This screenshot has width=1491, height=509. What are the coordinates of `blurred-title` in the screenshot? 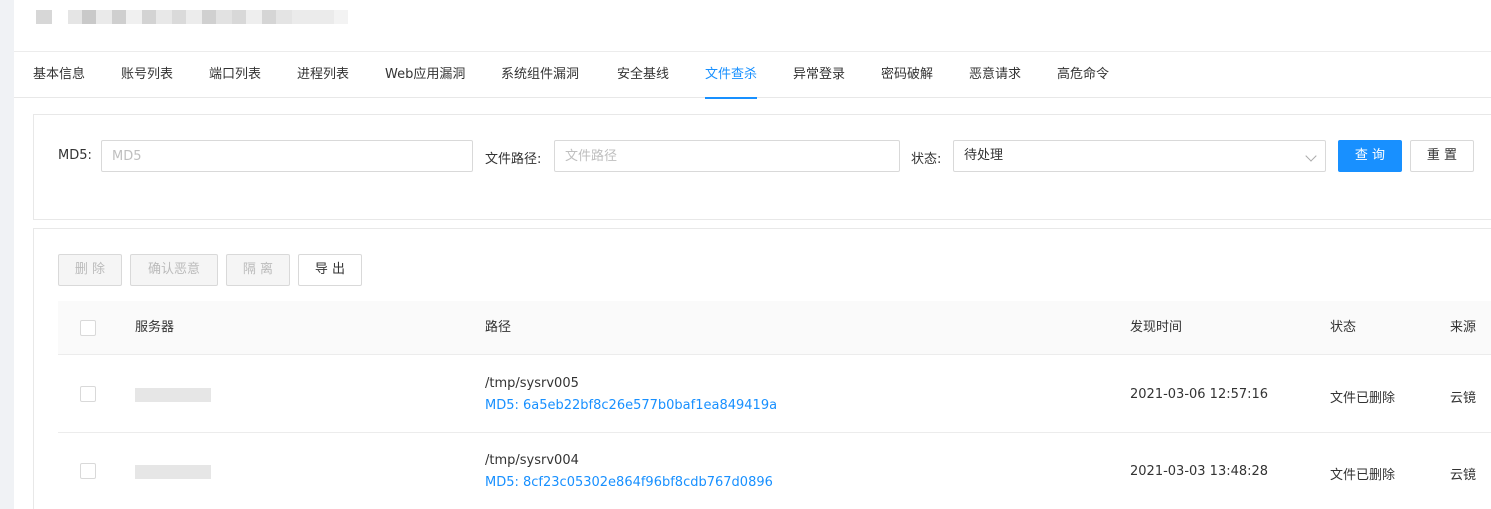 It's located at (202, 17).